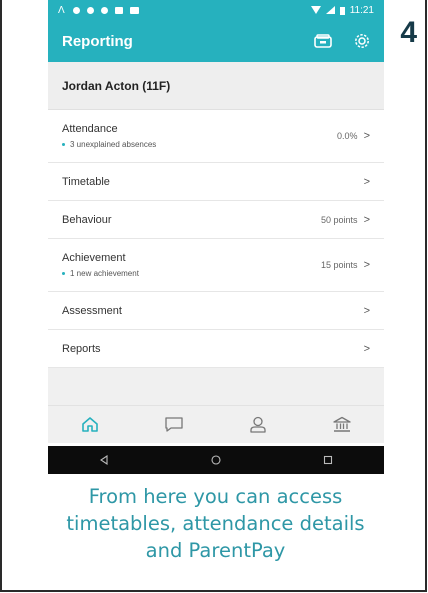 Image resolution: width=428 pixels, height=593 pixels. Describe the element at coordinates (342, 424) in the screenshot. I see `bank-icon` at that location.